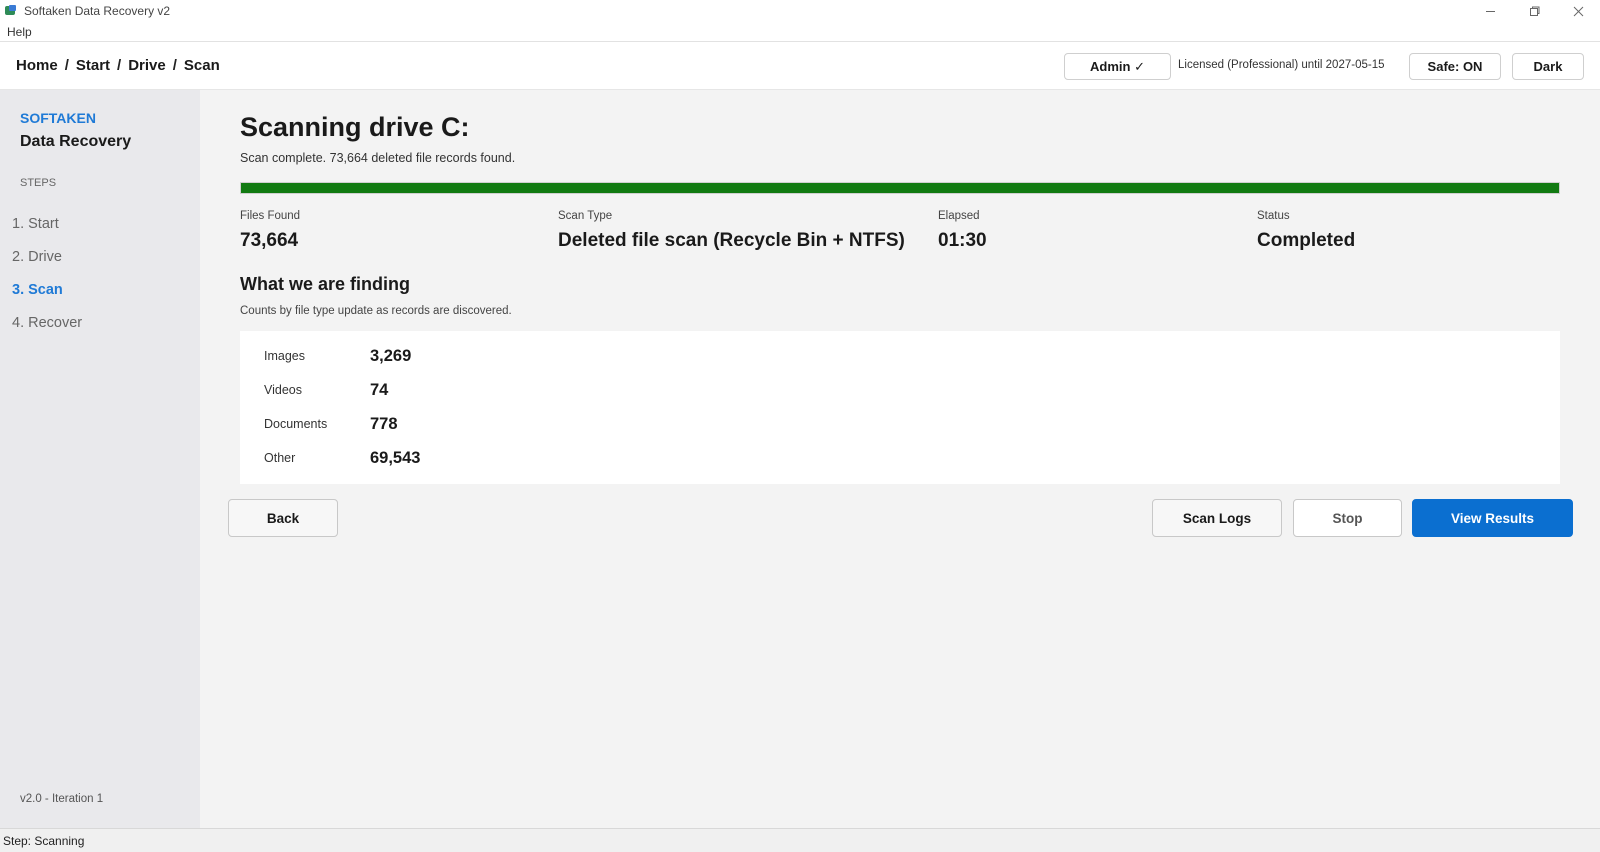 This screenshot has height=852, width=1600. I want to click on title-bar: Softaken Data Recovery v2, so click(800, 11).